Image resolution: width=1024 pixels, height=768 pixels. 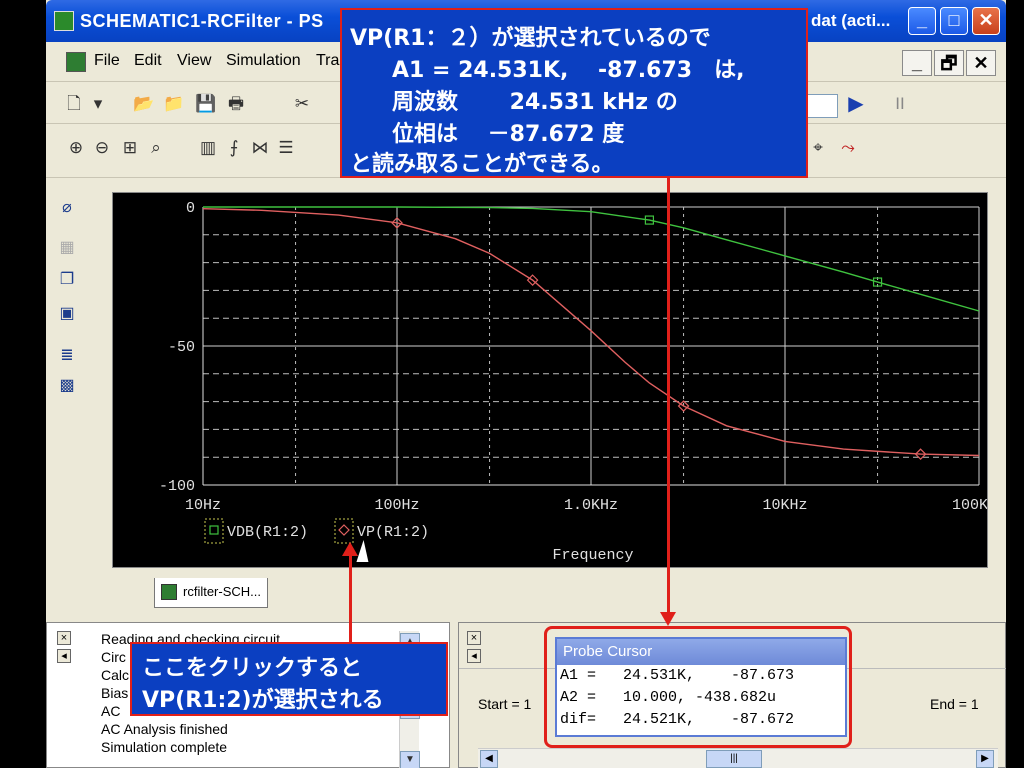 I want to click on scroll-right-icon: ▶, so click(x=985, y=759).